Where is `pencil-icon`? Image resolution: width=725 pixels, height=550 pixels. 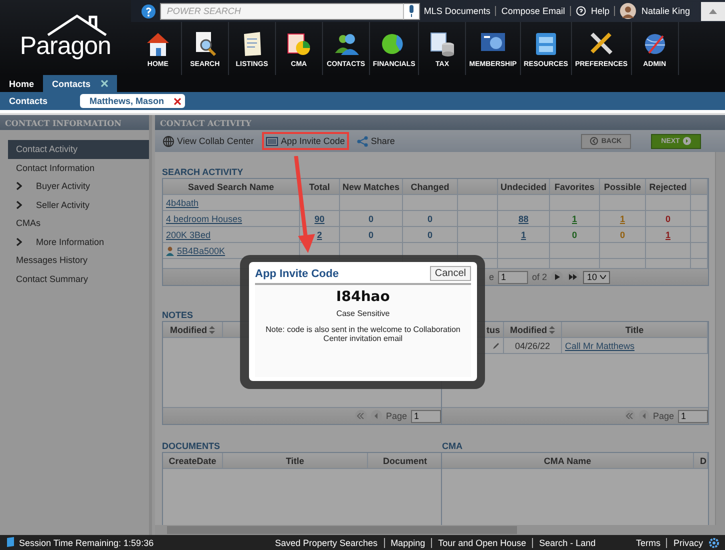 pencil-icon is located at coordinates (496, 346).